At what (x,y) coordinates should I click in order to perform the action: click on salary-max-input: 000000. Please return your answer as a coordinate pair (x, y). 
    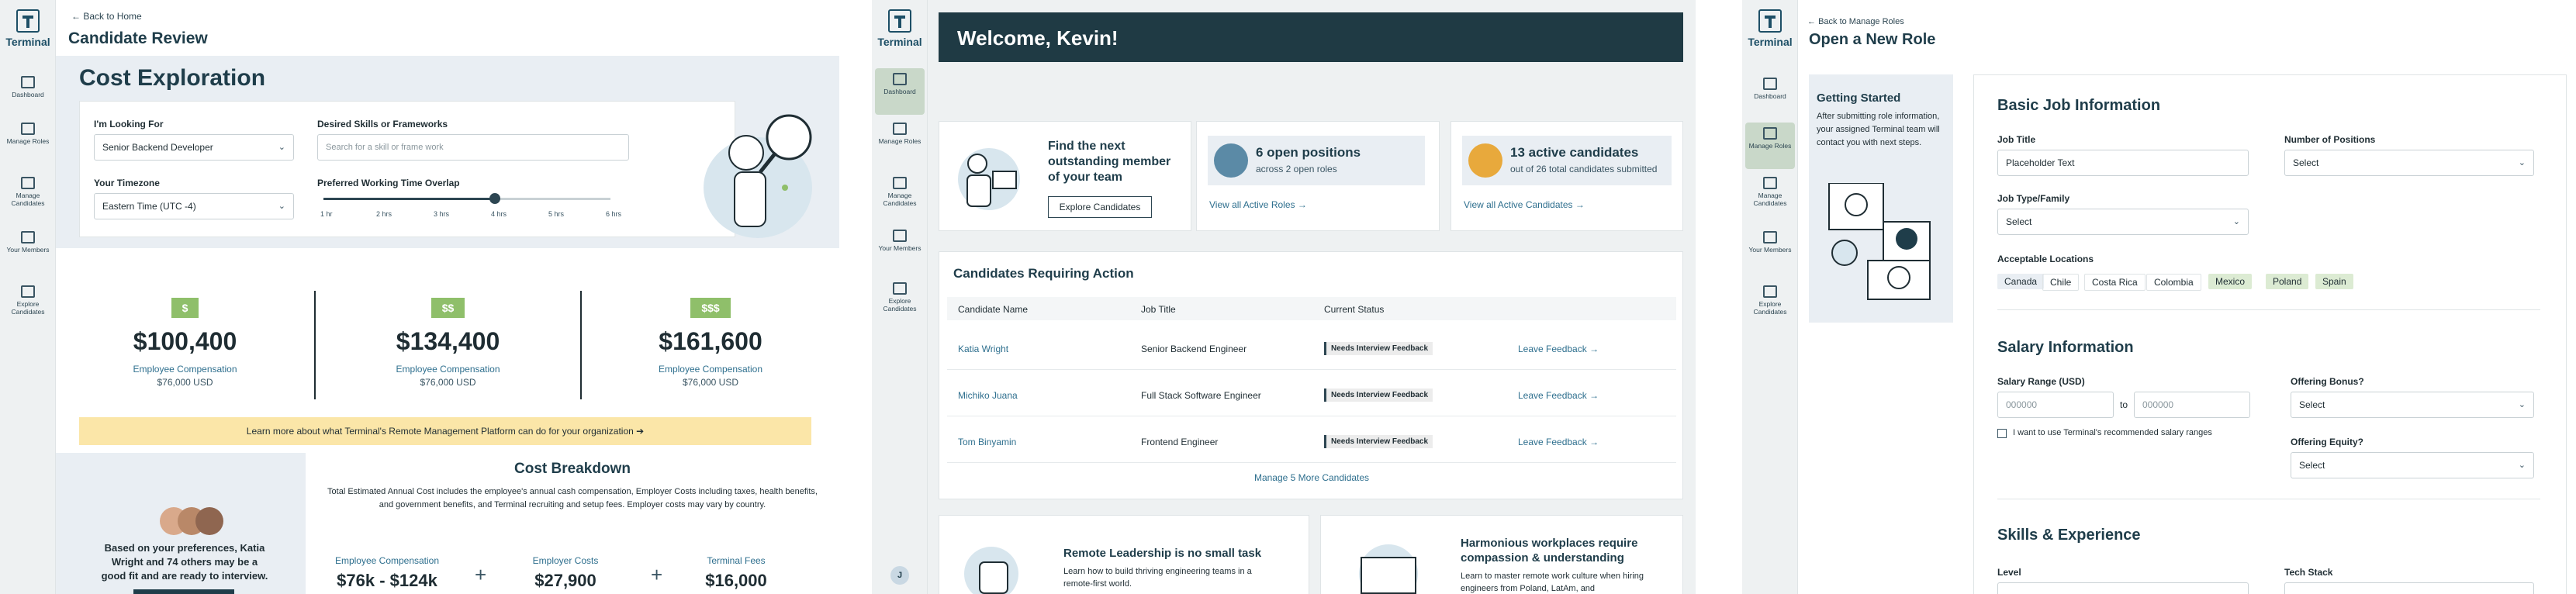
    Looking at the image, I should click on (2192, 405).